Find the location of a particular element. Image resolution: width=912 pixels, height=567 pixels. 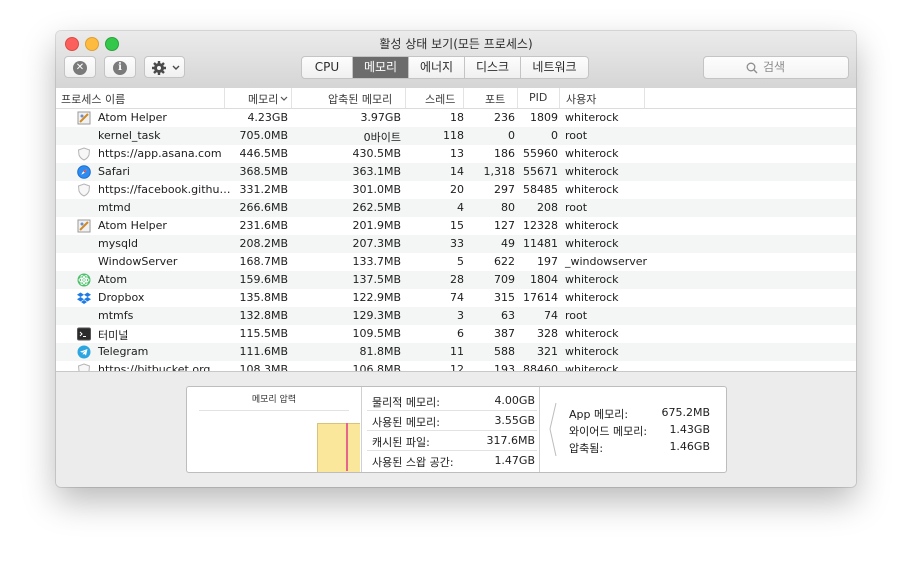

cell-threads: 28 is located at coordinates (457, 279).